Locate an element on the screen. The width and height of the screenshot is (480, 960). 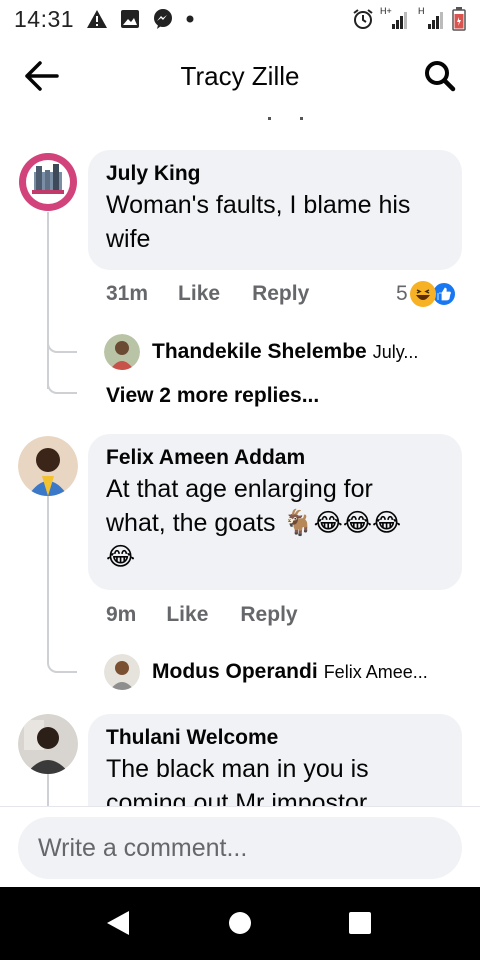
comment-text: 😂 is located at coordinates (121, 557).